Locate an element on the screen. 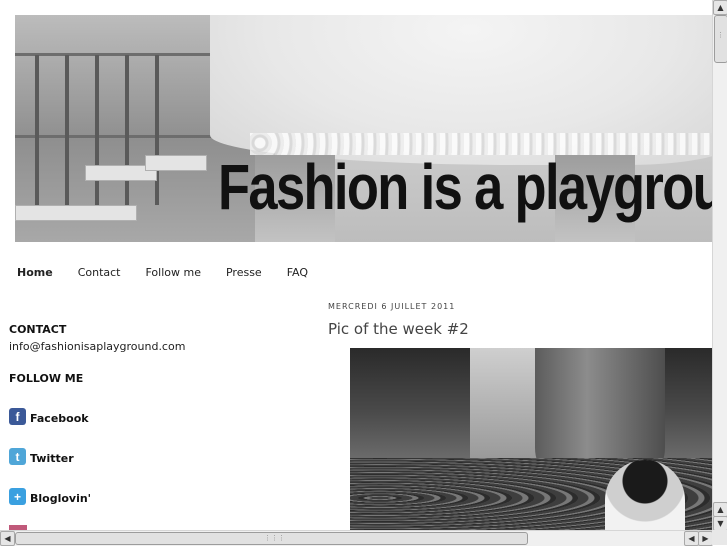 The width and height of the screenshot is (727, 546). contact-widget-title: CONTACT is located at coordinates (38, 329).